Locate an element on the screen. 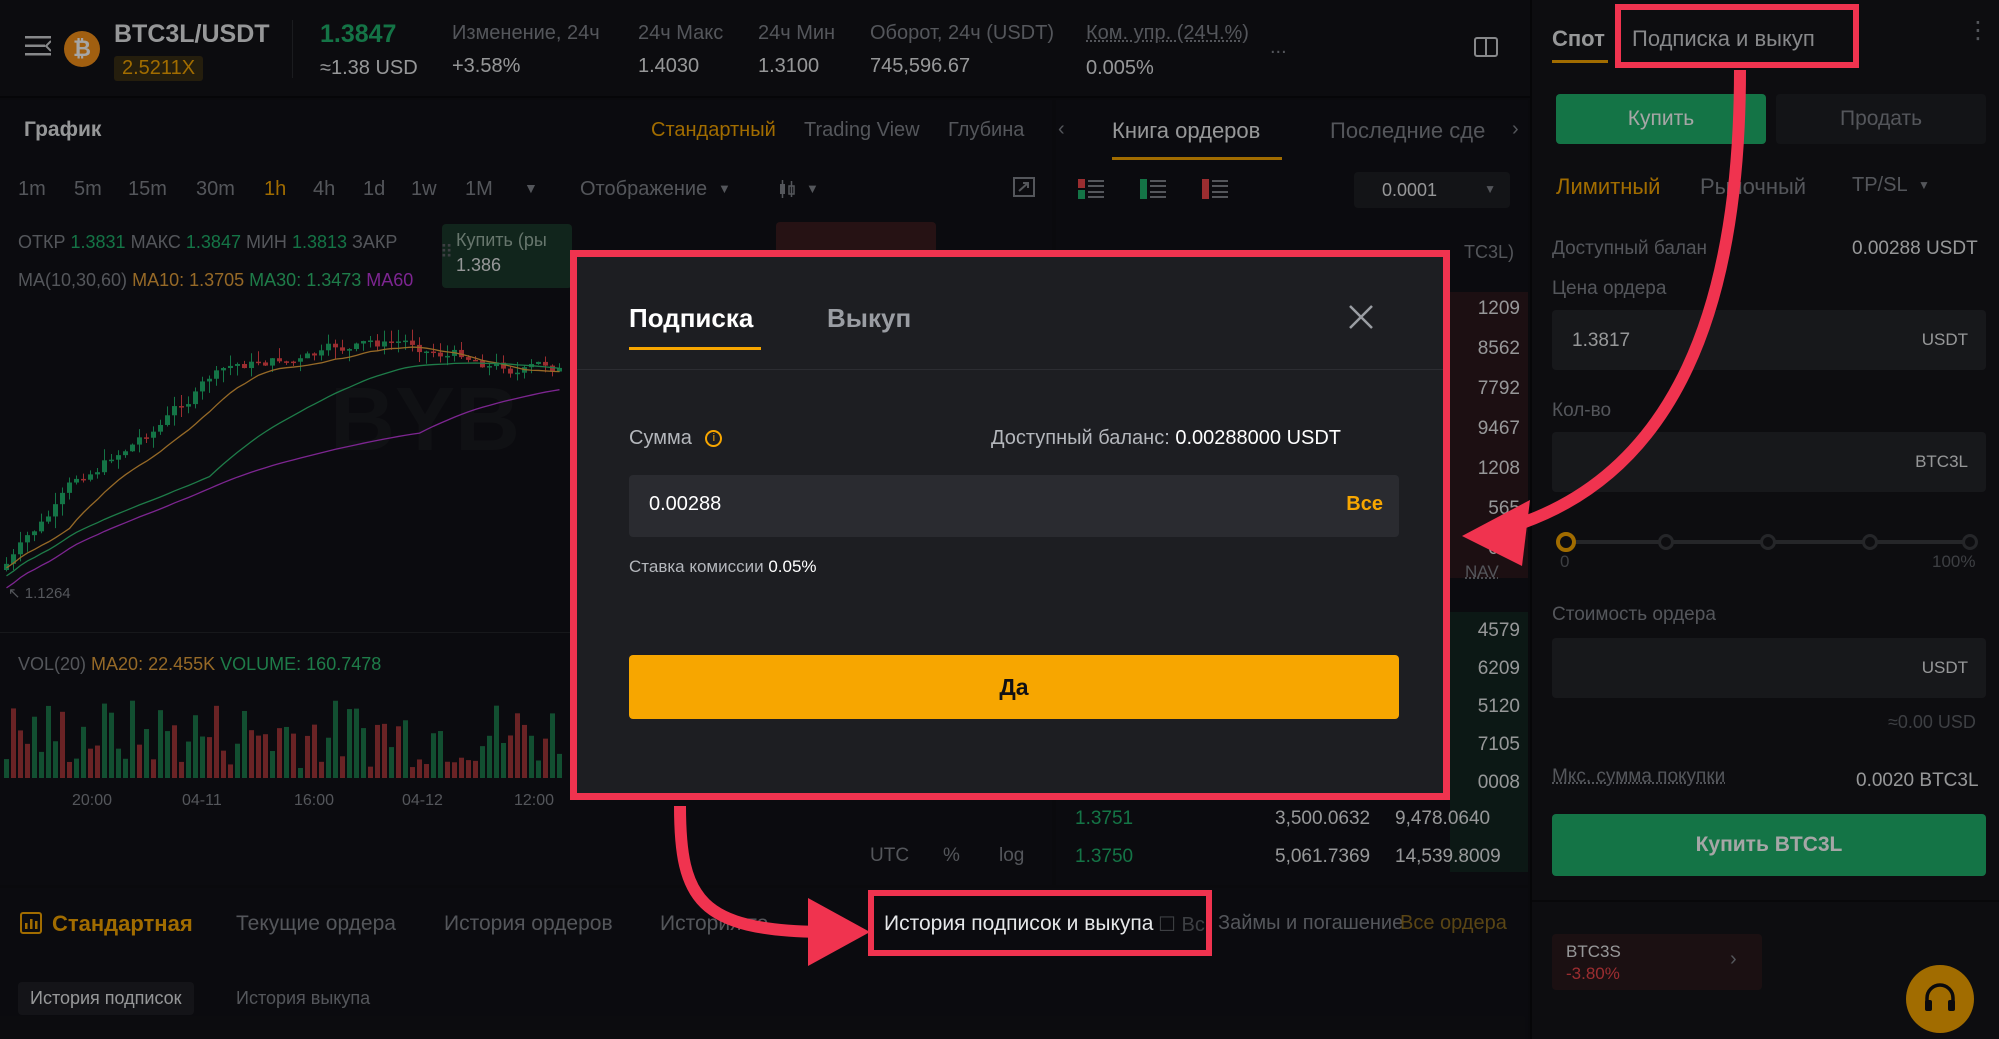 The width and height of the screenshot is (1999, 1039). modal-tab-subscribe: Подписка is located at coordinates (691, 318).